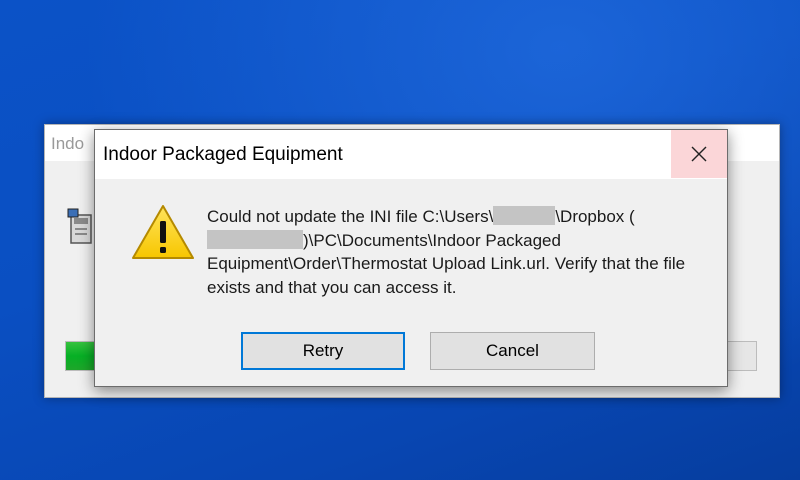 The image size is (800, 480). I want to click on close-button, so click(699, 154).